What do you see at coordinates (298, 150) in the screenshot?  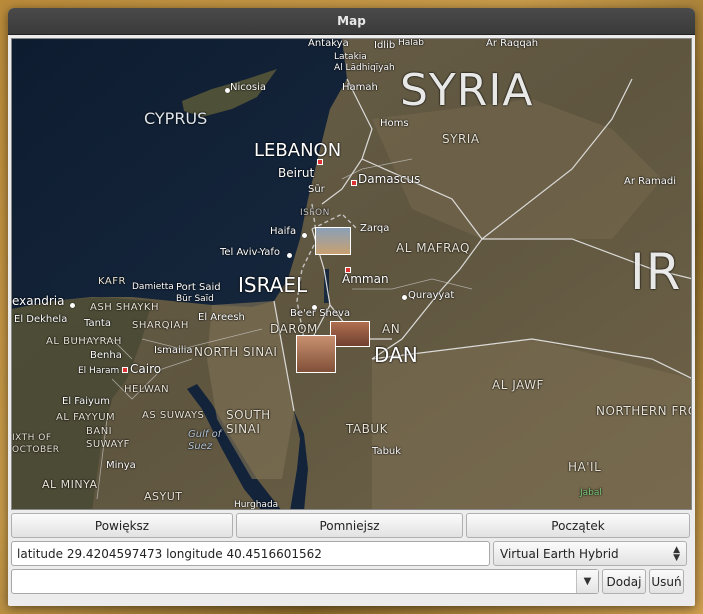 I see `label-lebanon: LEBANON` at bounding box center [298, 150].